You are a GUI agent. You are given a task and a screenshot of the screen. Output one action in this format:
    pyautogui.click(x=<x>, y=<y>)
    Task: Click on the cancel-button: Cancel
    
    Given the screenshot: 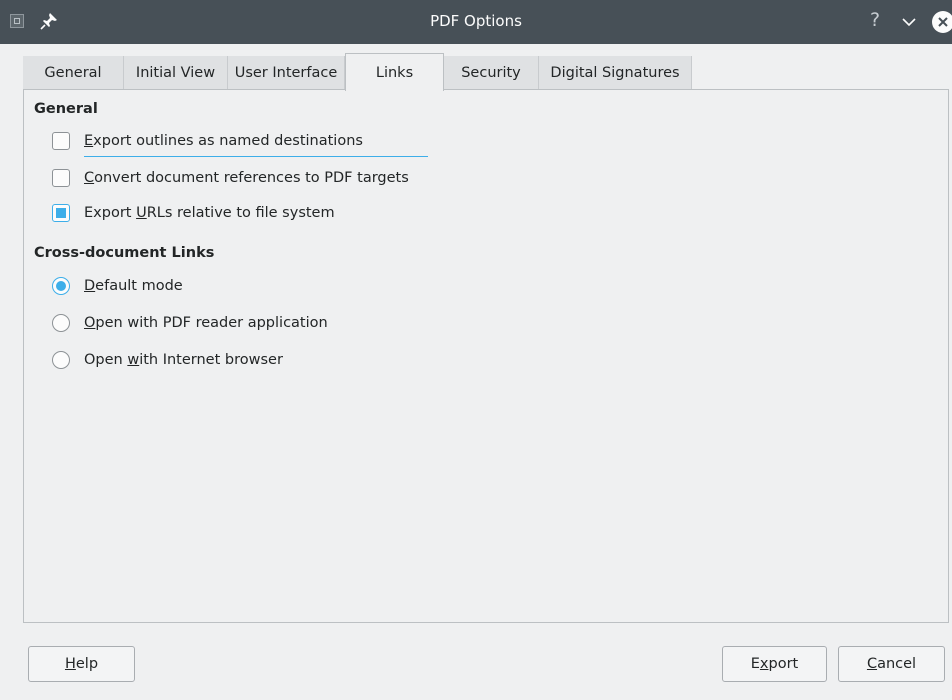 What is the action you would take?
    pyautogui.click(x=891, y=664)
    